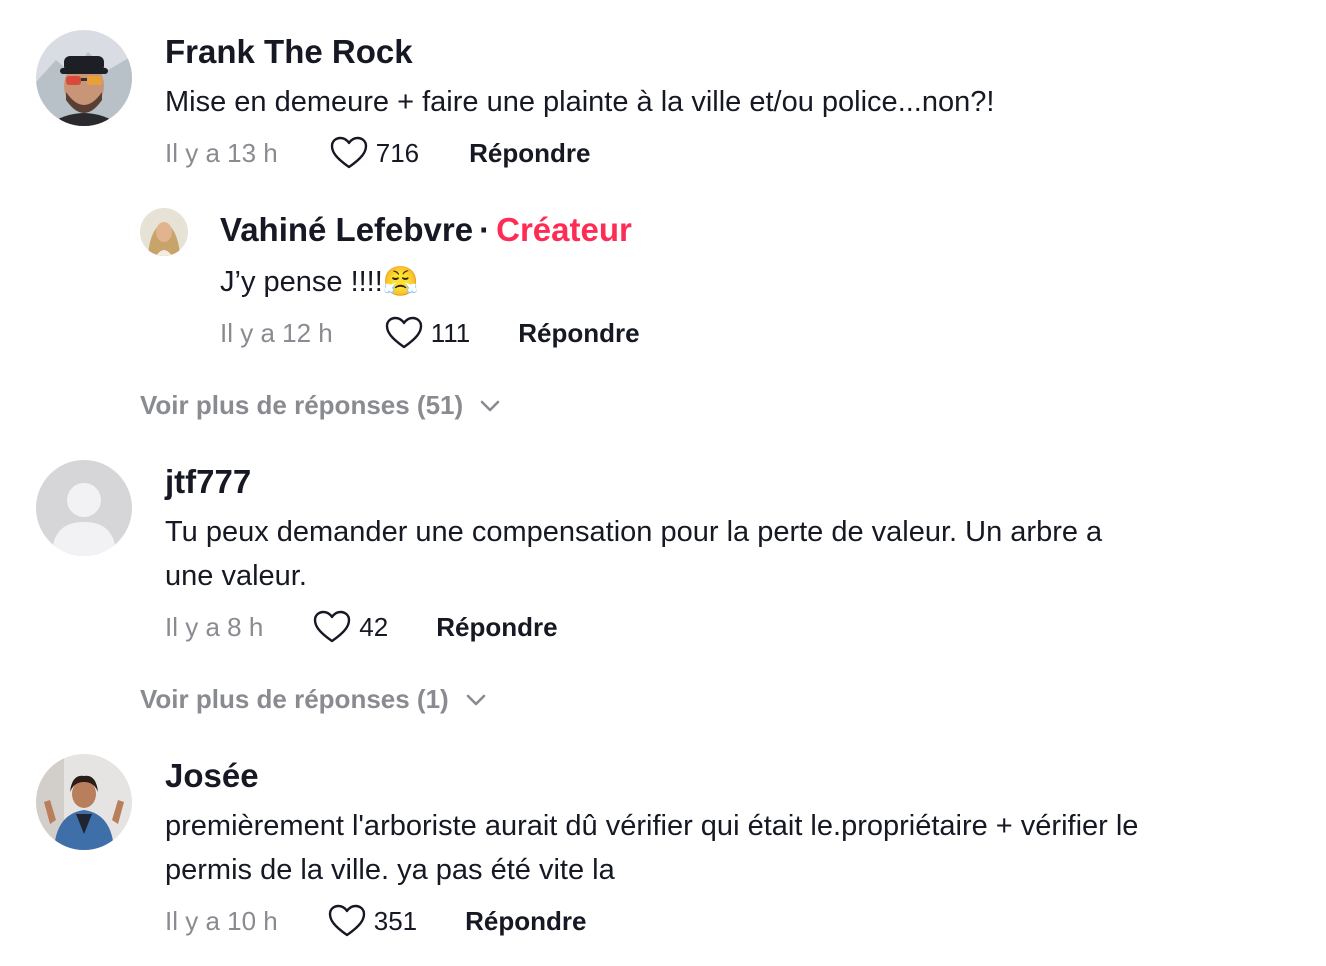  What do you see at coordinates (301, 405) in the screenshot?
I see `view-more-replies-label: Voir plus de réponses (51)` at bounding box center [301, 405].